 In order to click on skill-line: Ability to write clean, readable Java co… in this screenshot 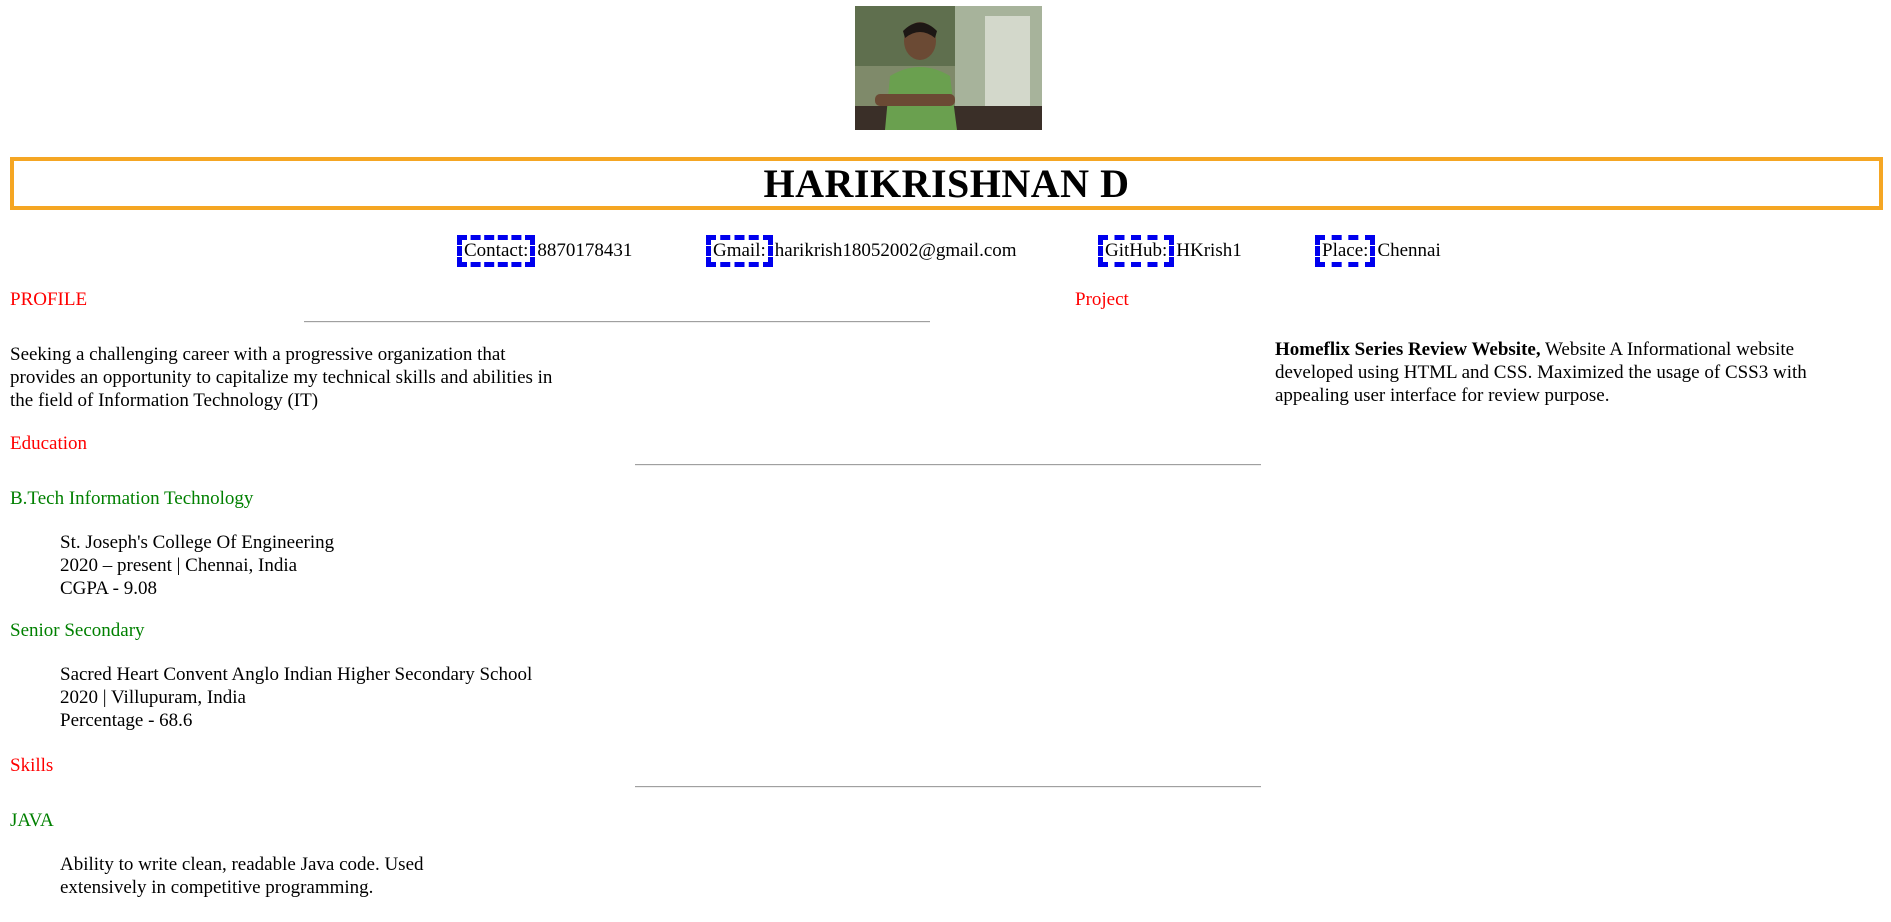, I will do `click(242, 864)`.